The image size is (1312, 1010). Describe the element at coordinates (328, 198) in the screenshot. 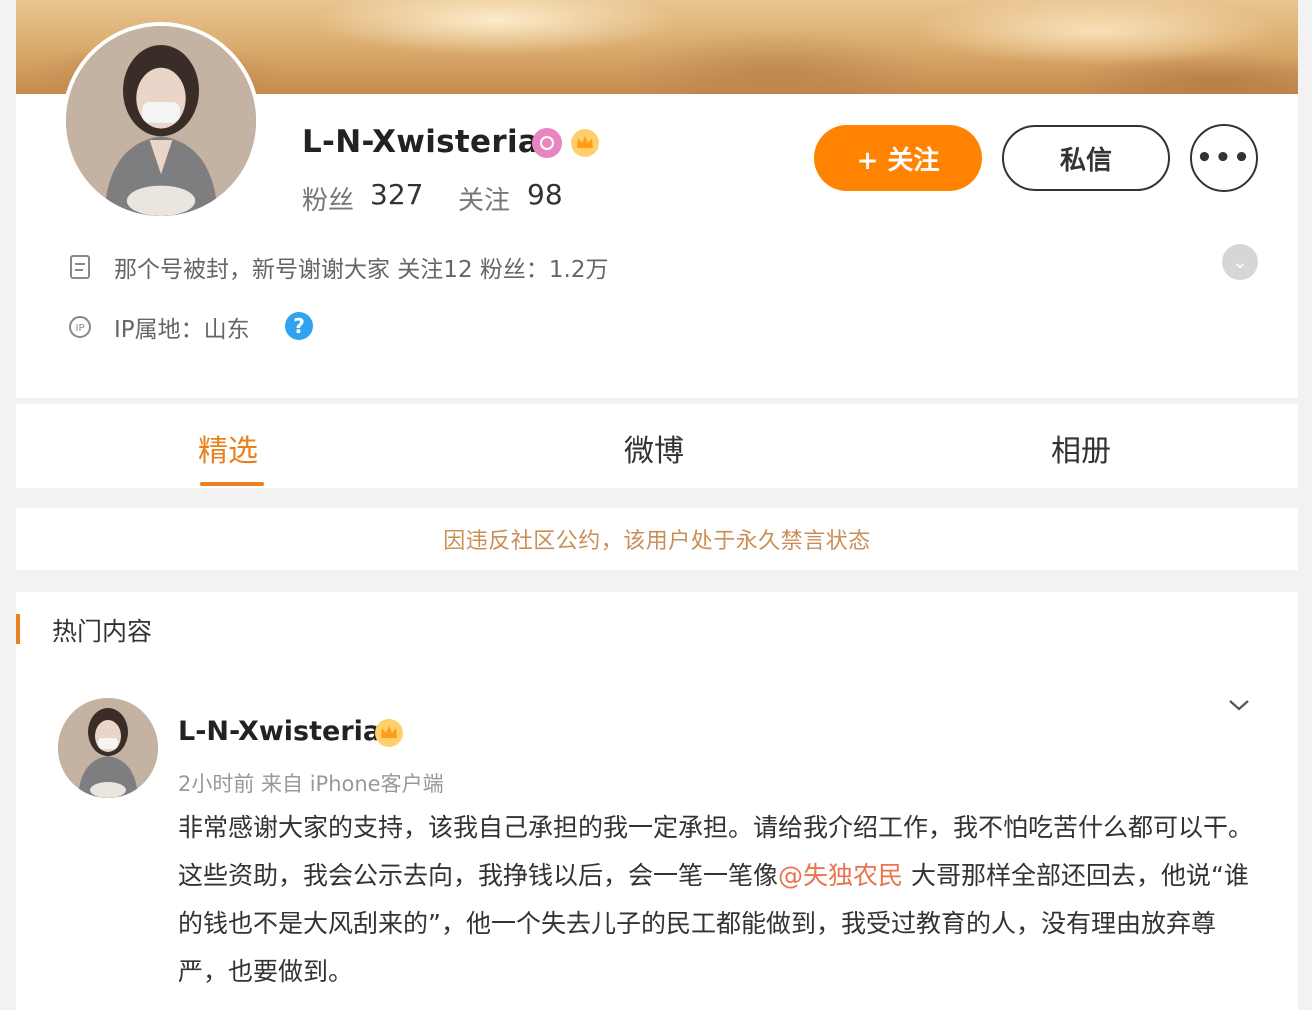

I see `followers-label: 粉丝` at that location.